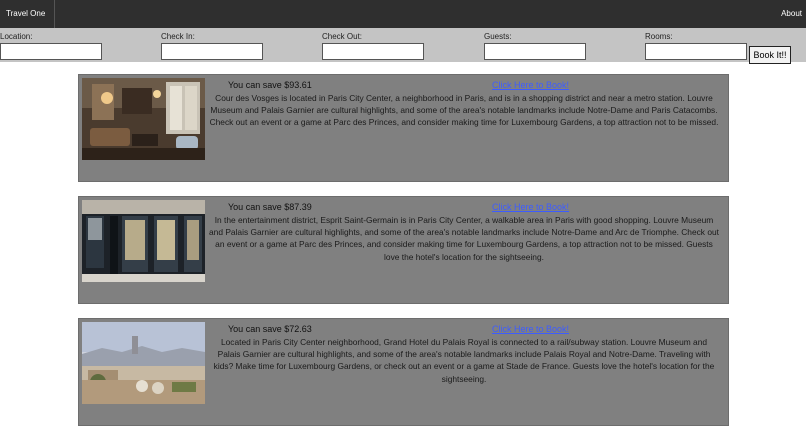 Image resolution: width=806 pixels, height=442 pixels. I want to click on saving-text: You can save $93.61, so click(270, 85).